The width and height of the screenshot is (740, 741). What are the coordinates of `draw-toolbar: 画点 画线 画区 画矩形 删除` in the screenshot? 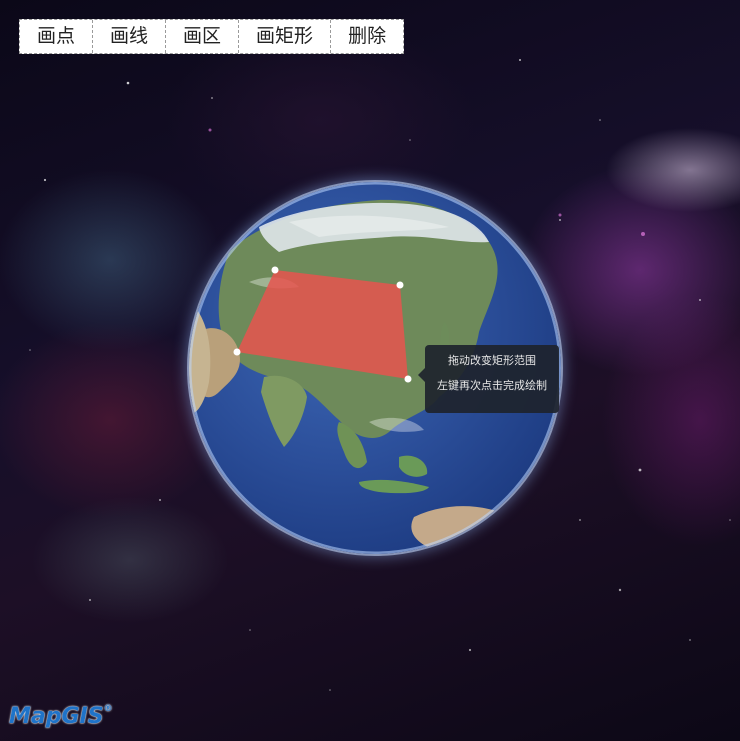 It's located at (212, 36).